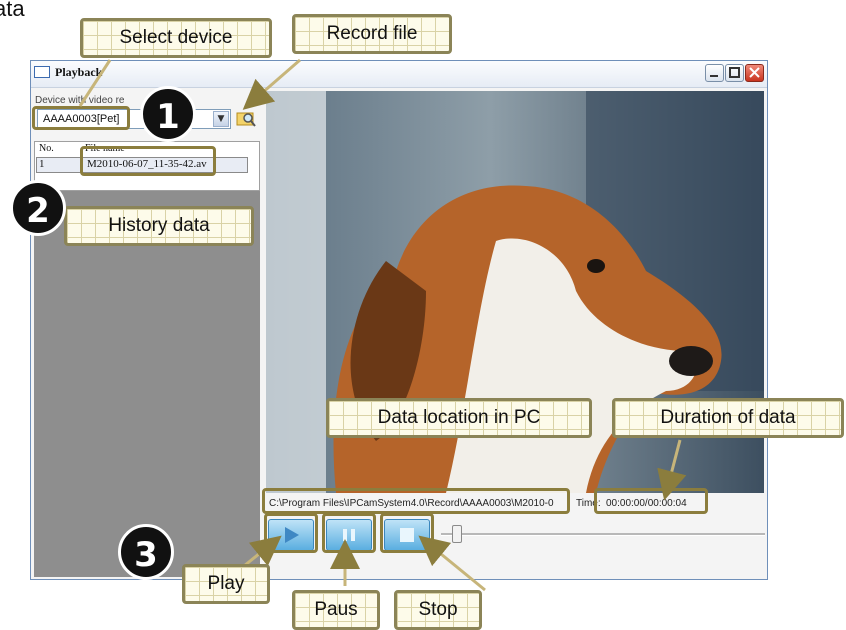 The width and height of the screenshot is (846, 630). I want to click on step-badge-1: 1, so click(168, 114).